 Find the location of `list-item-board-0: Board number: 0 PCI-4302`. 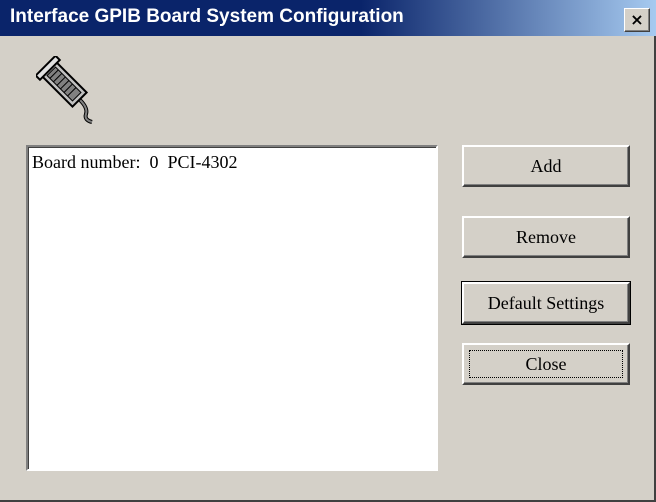

list-item-board-0: Board number: 0 PCI-4302 is located at coordinates (232, 162).